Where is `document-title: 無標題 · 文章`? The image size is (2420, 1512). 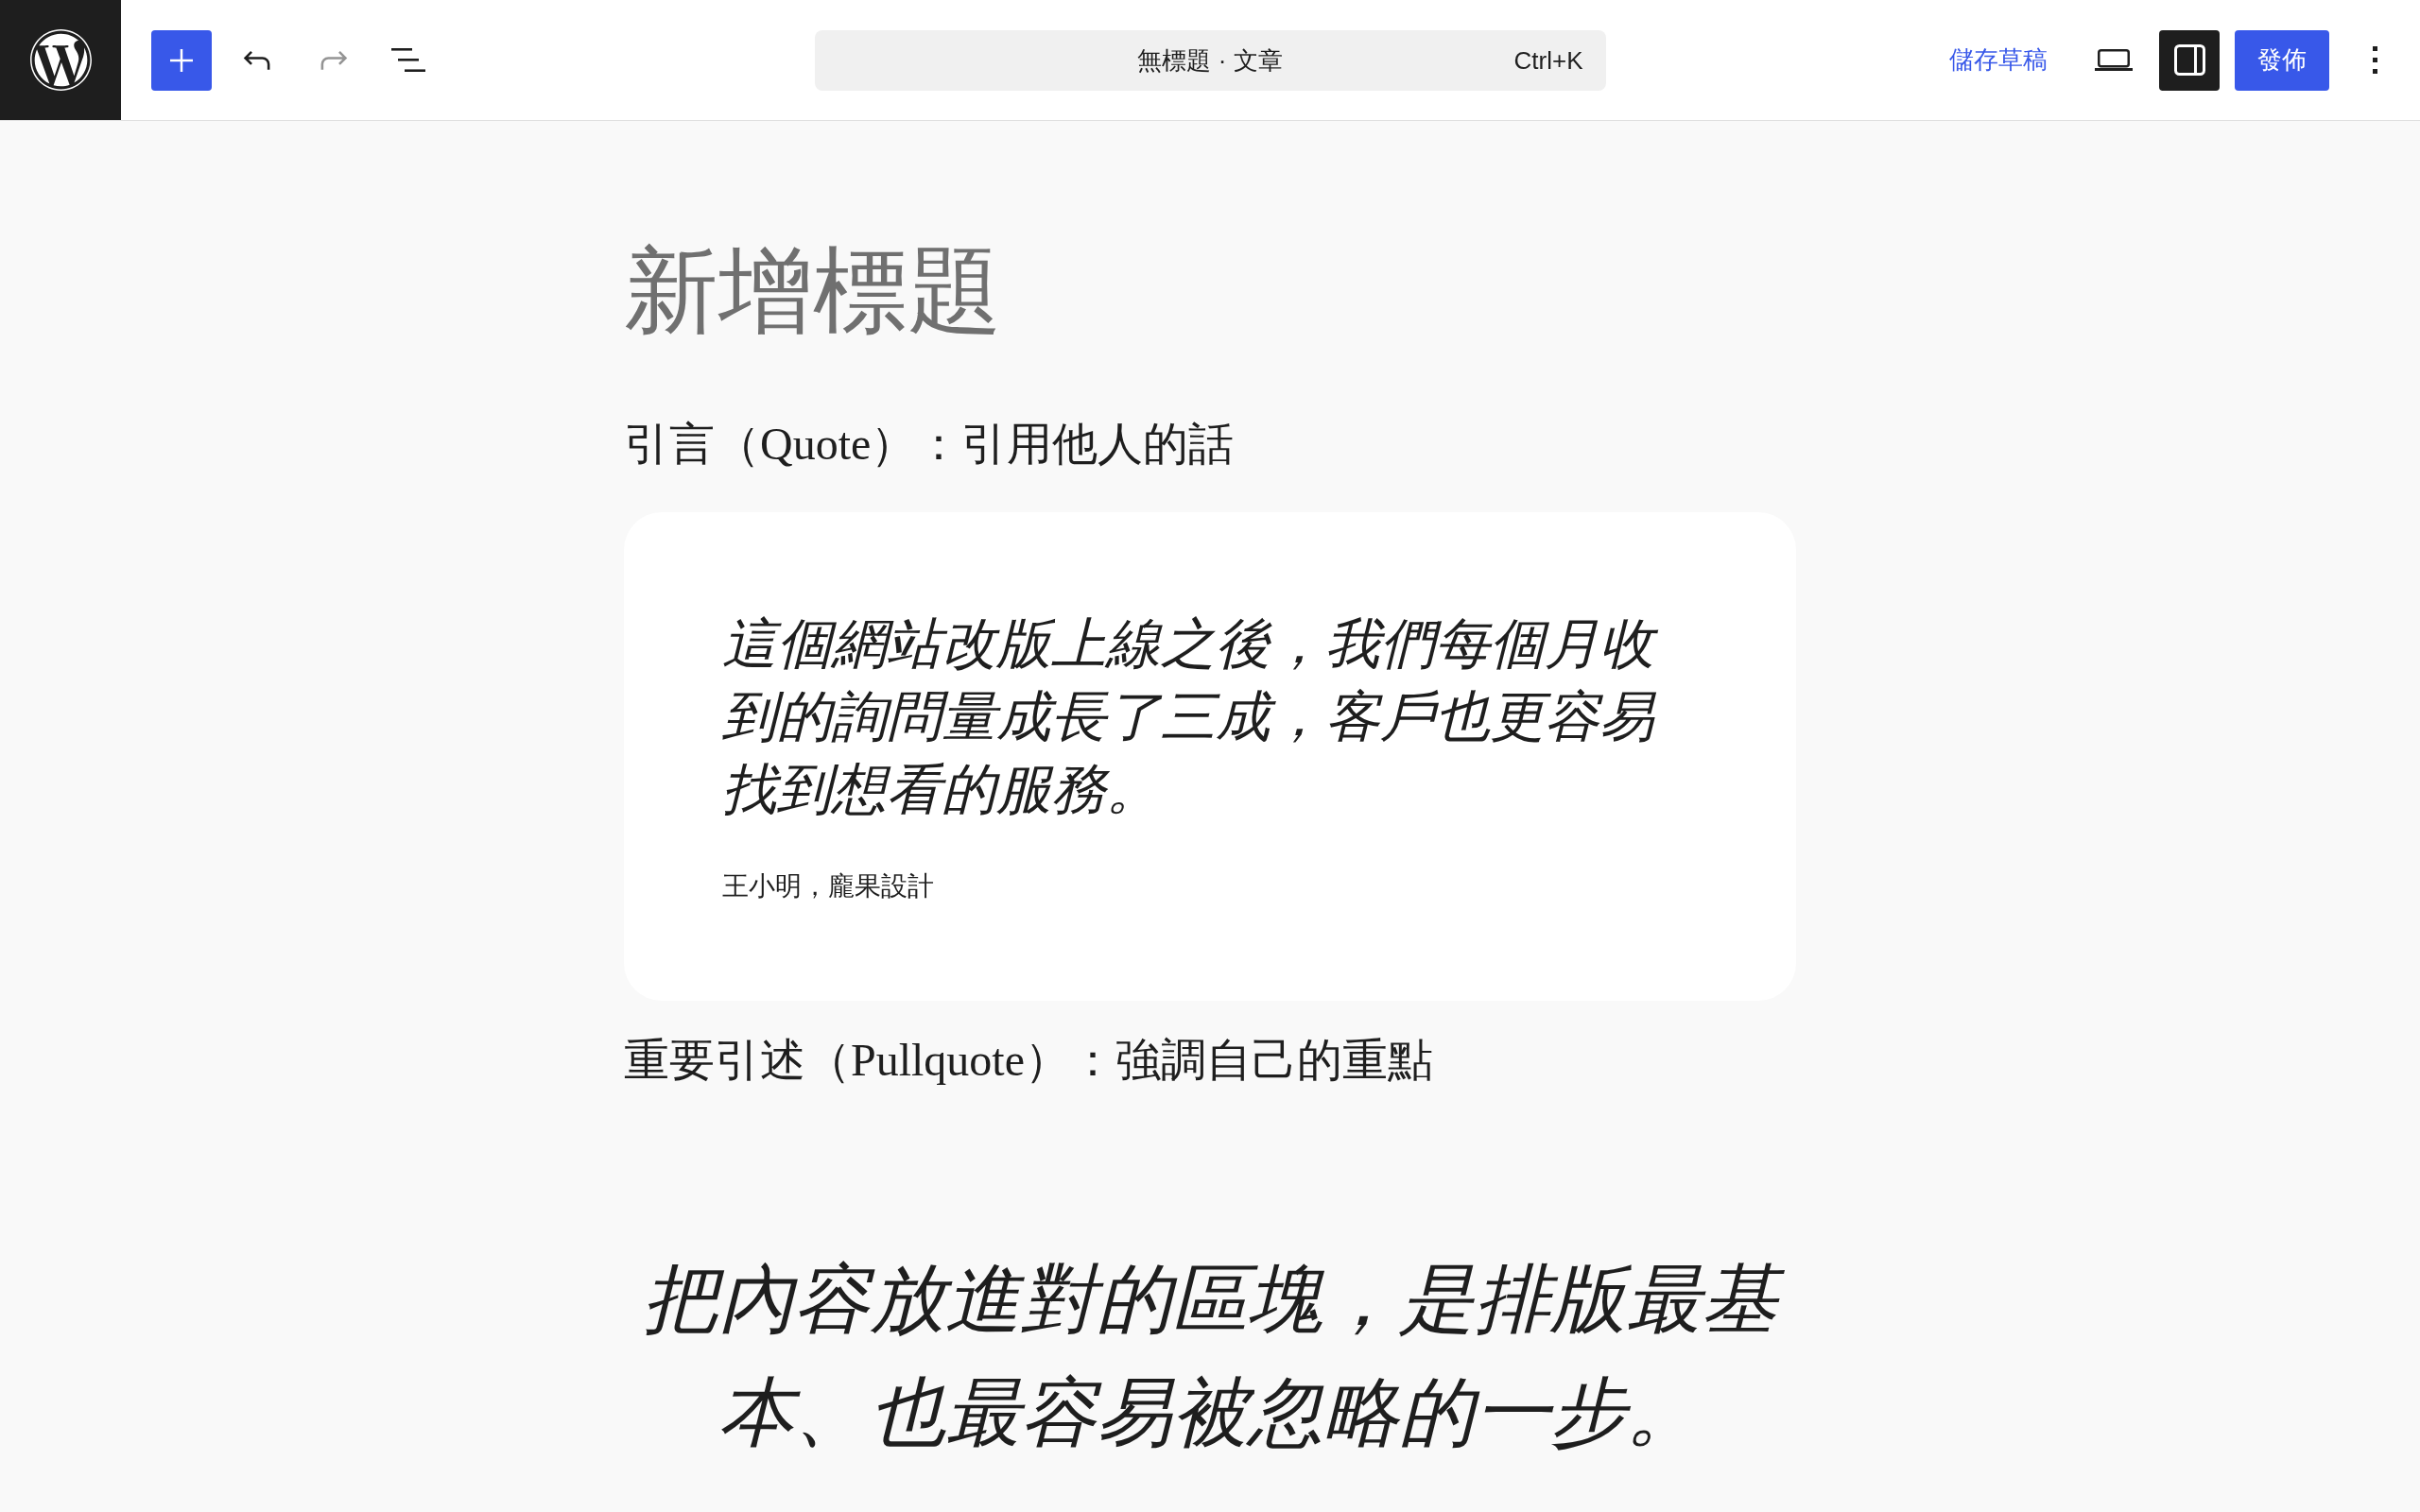 document-title: 無標題 · 文章 is located at coordinates (1210, 60).